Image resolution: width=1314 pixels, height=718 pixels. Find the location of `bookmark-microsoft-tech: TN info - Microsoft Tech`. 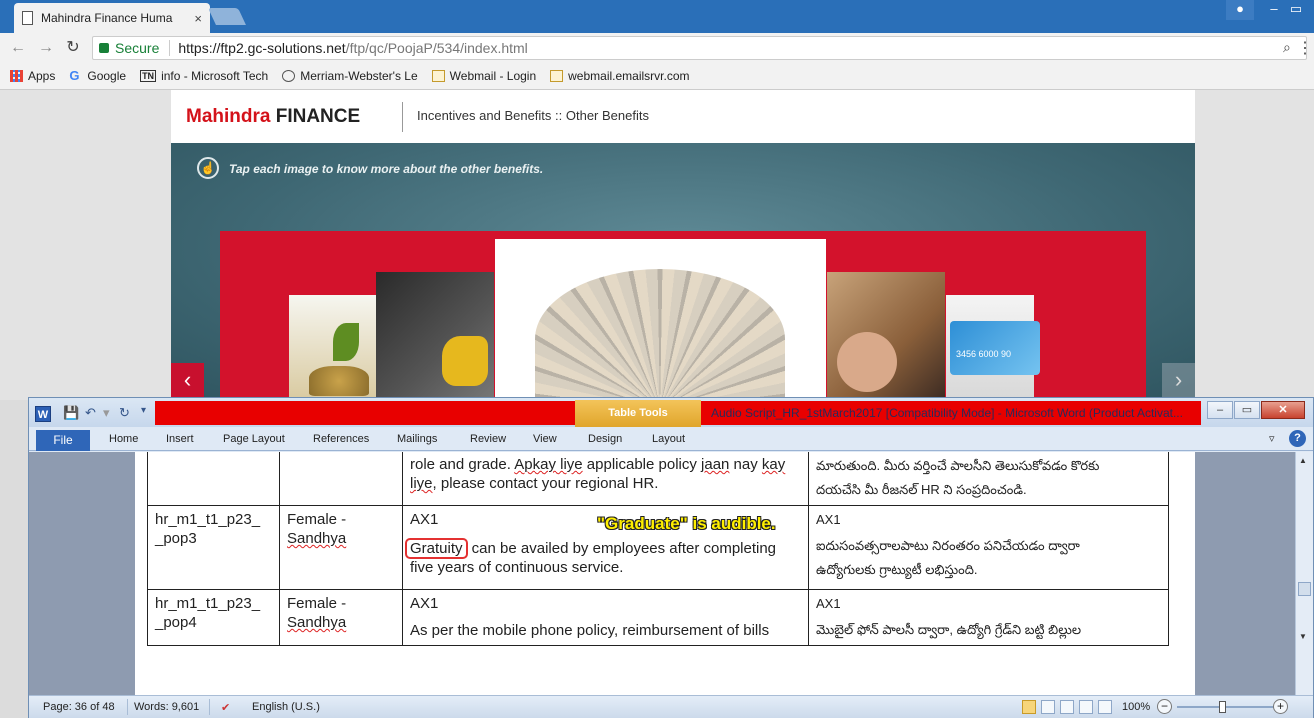

bookmark-microsoft-tech: TN info - Microsoft Tech is located at coordinates (204, 76).